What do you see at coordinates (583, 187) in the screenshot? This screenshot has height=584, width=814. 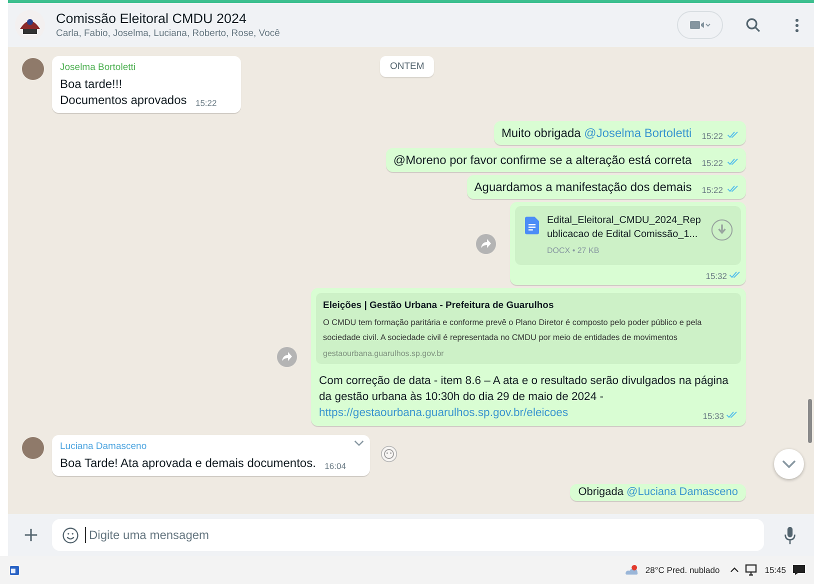 I see `message-text: Aguardamos a manifestação dos demais` at bounding box center [583, 187].